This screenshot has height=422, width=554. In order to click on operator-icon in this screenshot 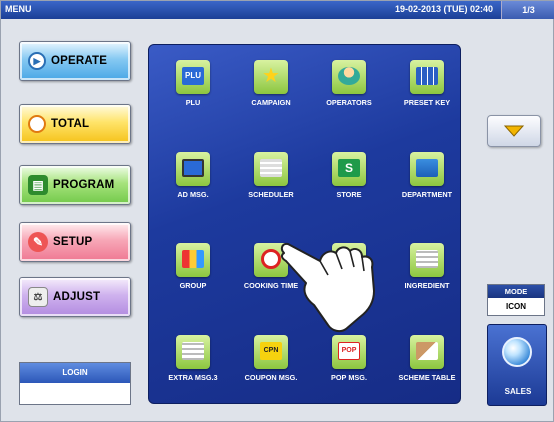, I will do `click(349, 77)`.